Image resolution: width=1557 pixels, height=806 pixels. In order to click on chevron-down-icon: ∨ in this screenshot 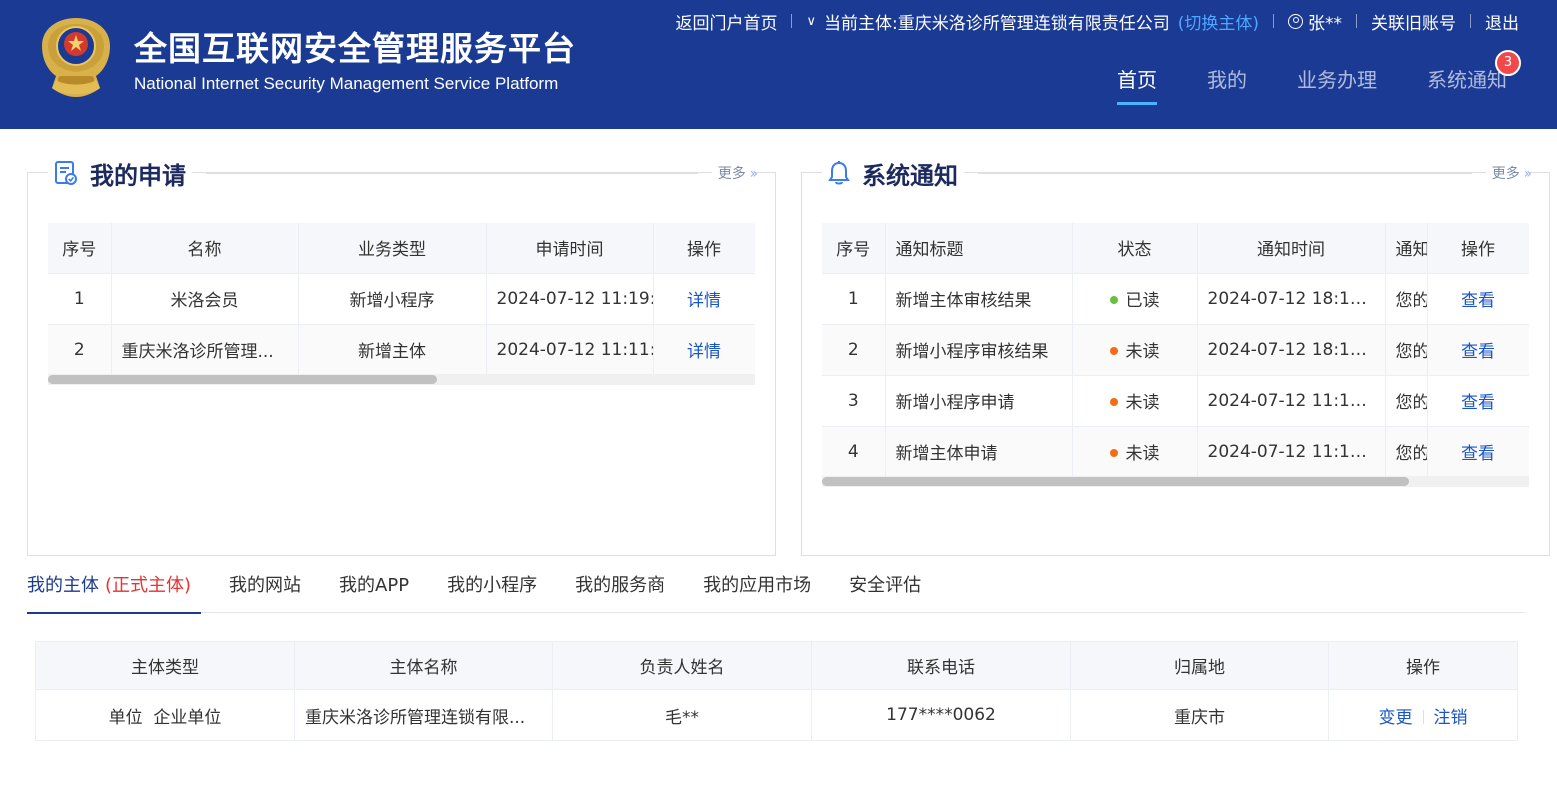, I will do `click(811, 21)`.